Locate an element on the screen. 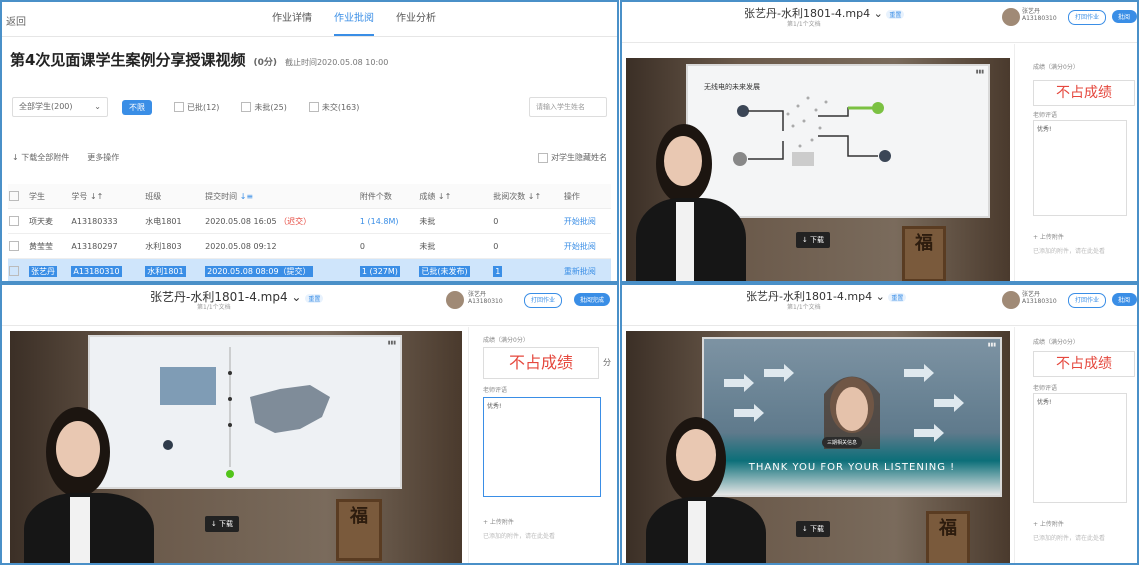 The width and height of the screenshot is (1139, 565). cell-student: 张艺丹 is located at coordinates (49, 269).